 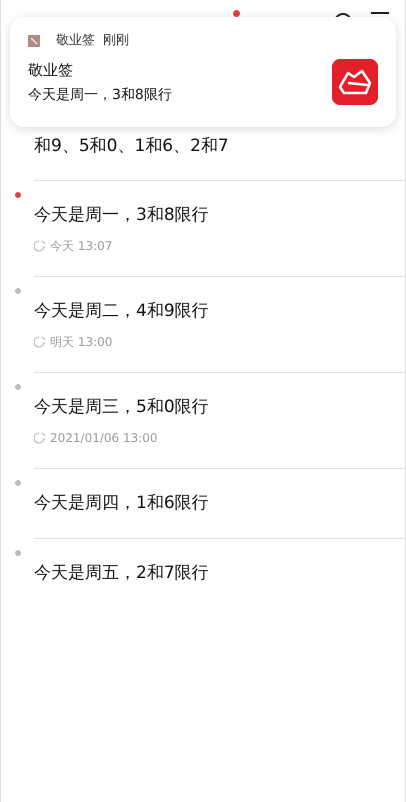 I want to click on reminder-text: 今天是周五，2和7限行, so click(x=121, y=573).